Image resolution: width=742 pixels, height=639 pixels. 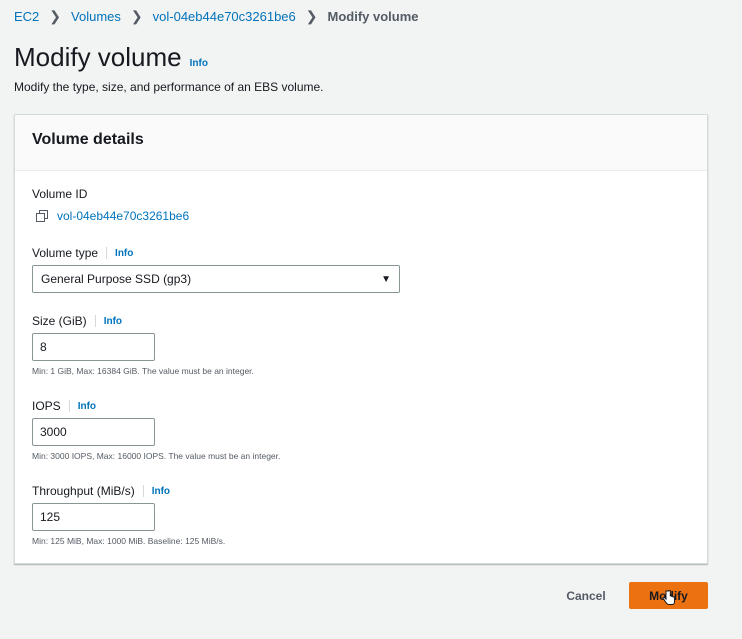 I want to click on iops-info-link: Info, so click(x=87, y=406).